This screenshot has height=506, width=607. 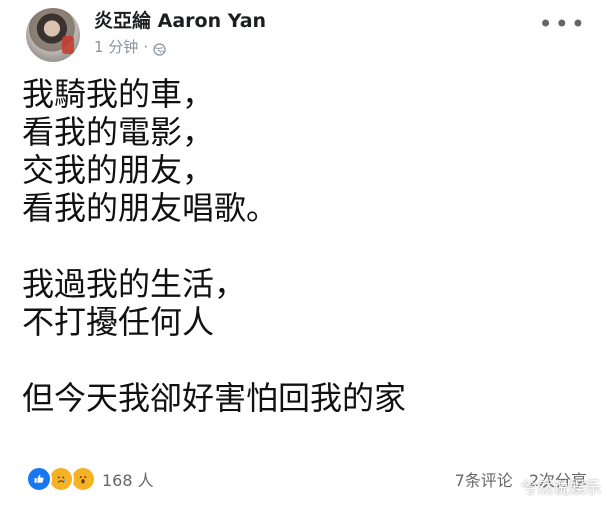 I want to click on post-header: 炎亞綸 Aaron Yan 1 分钟 ·, so click(x=146, y=35).